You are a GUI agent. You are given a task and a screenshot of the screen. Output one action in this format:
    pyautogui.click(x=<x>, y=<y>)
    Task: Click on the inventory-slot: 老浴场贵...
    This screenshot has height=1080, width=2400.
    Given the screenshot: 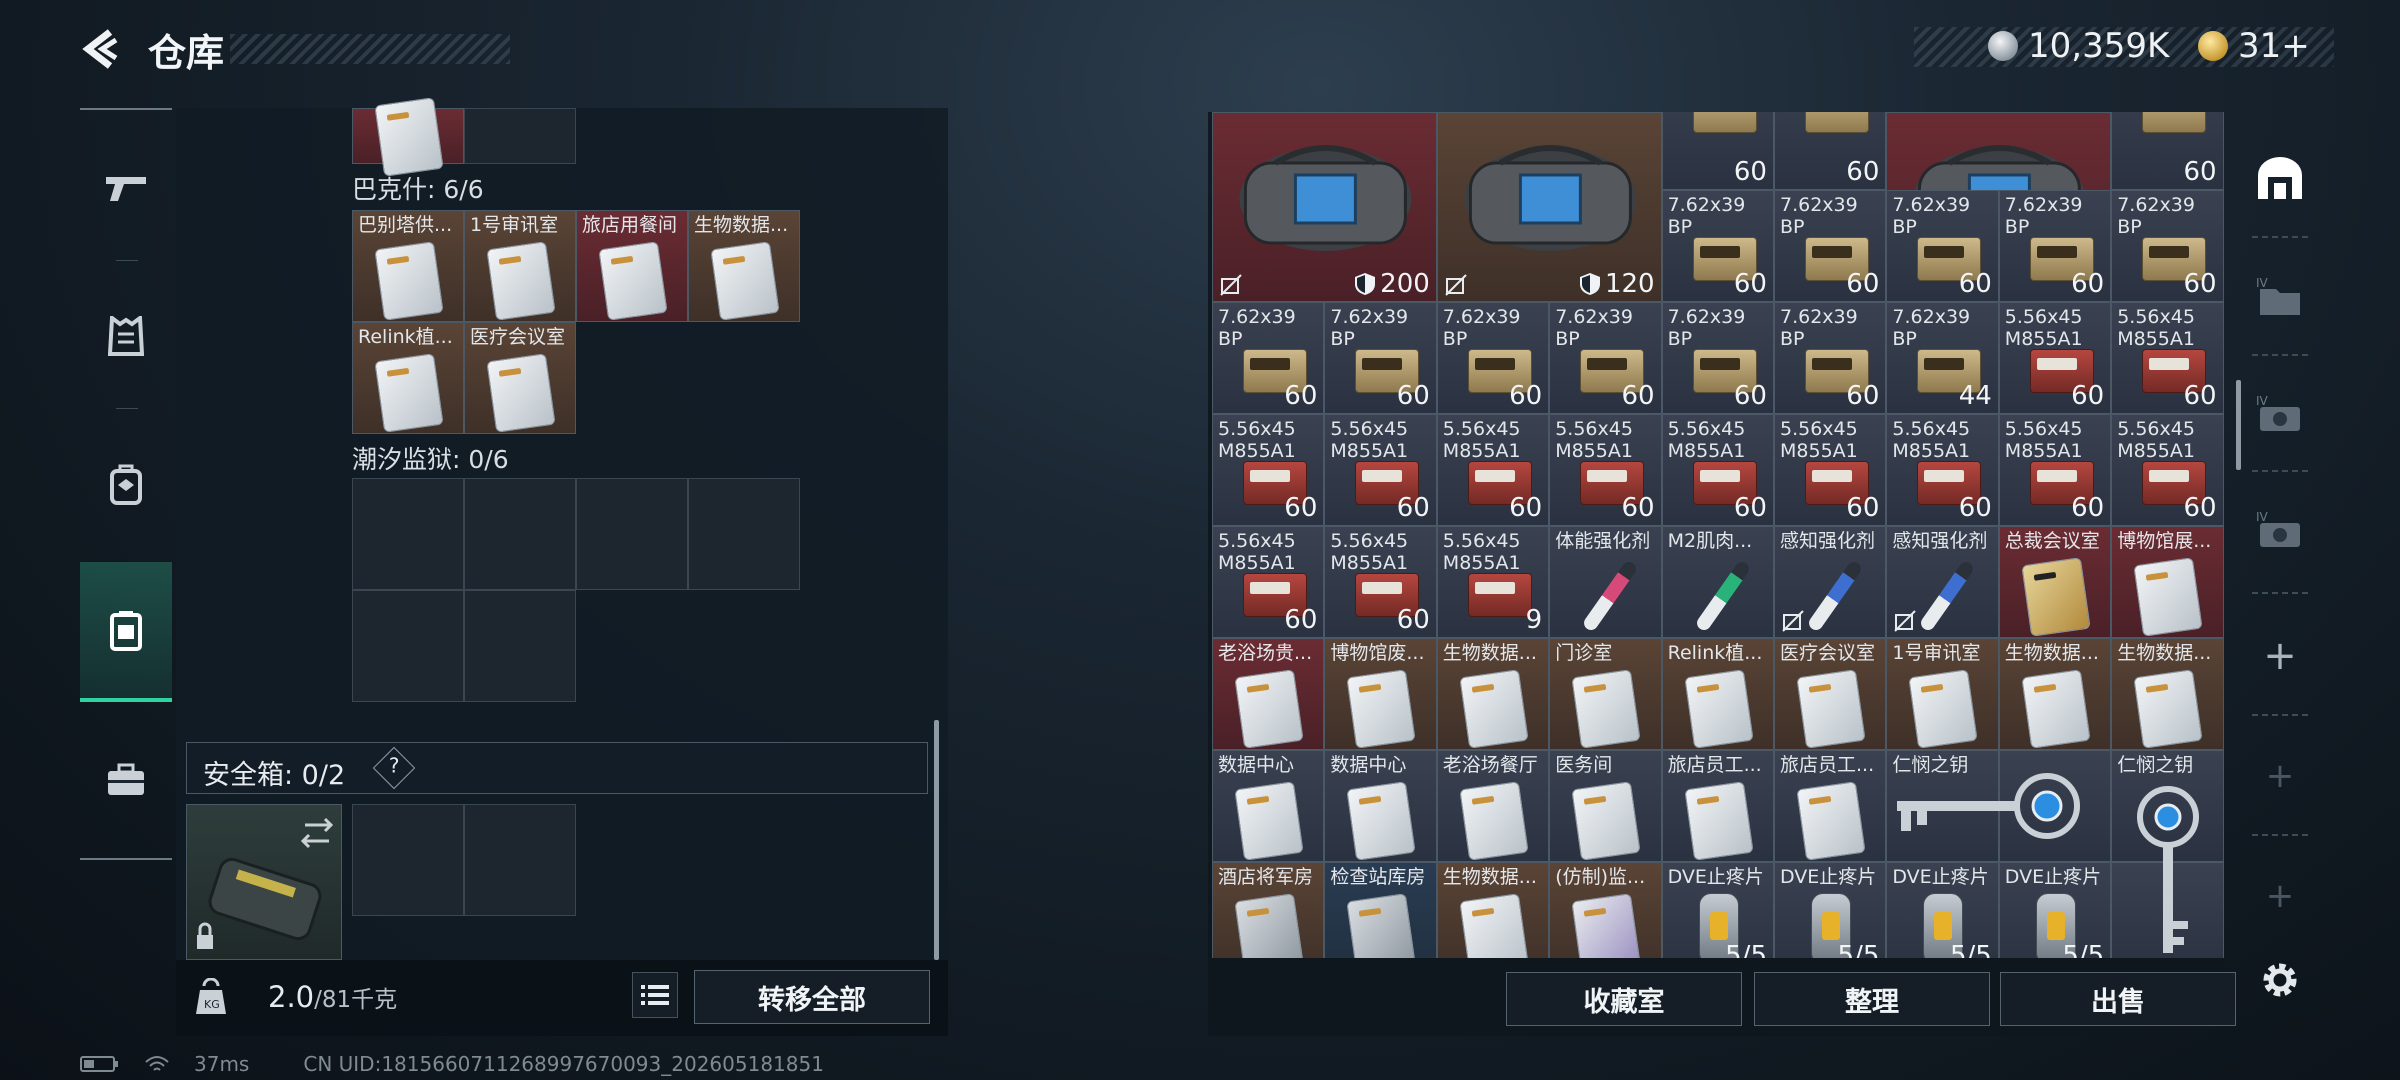 What is the action you would take?
    pyautogui.click(x=1268, y=694)
    